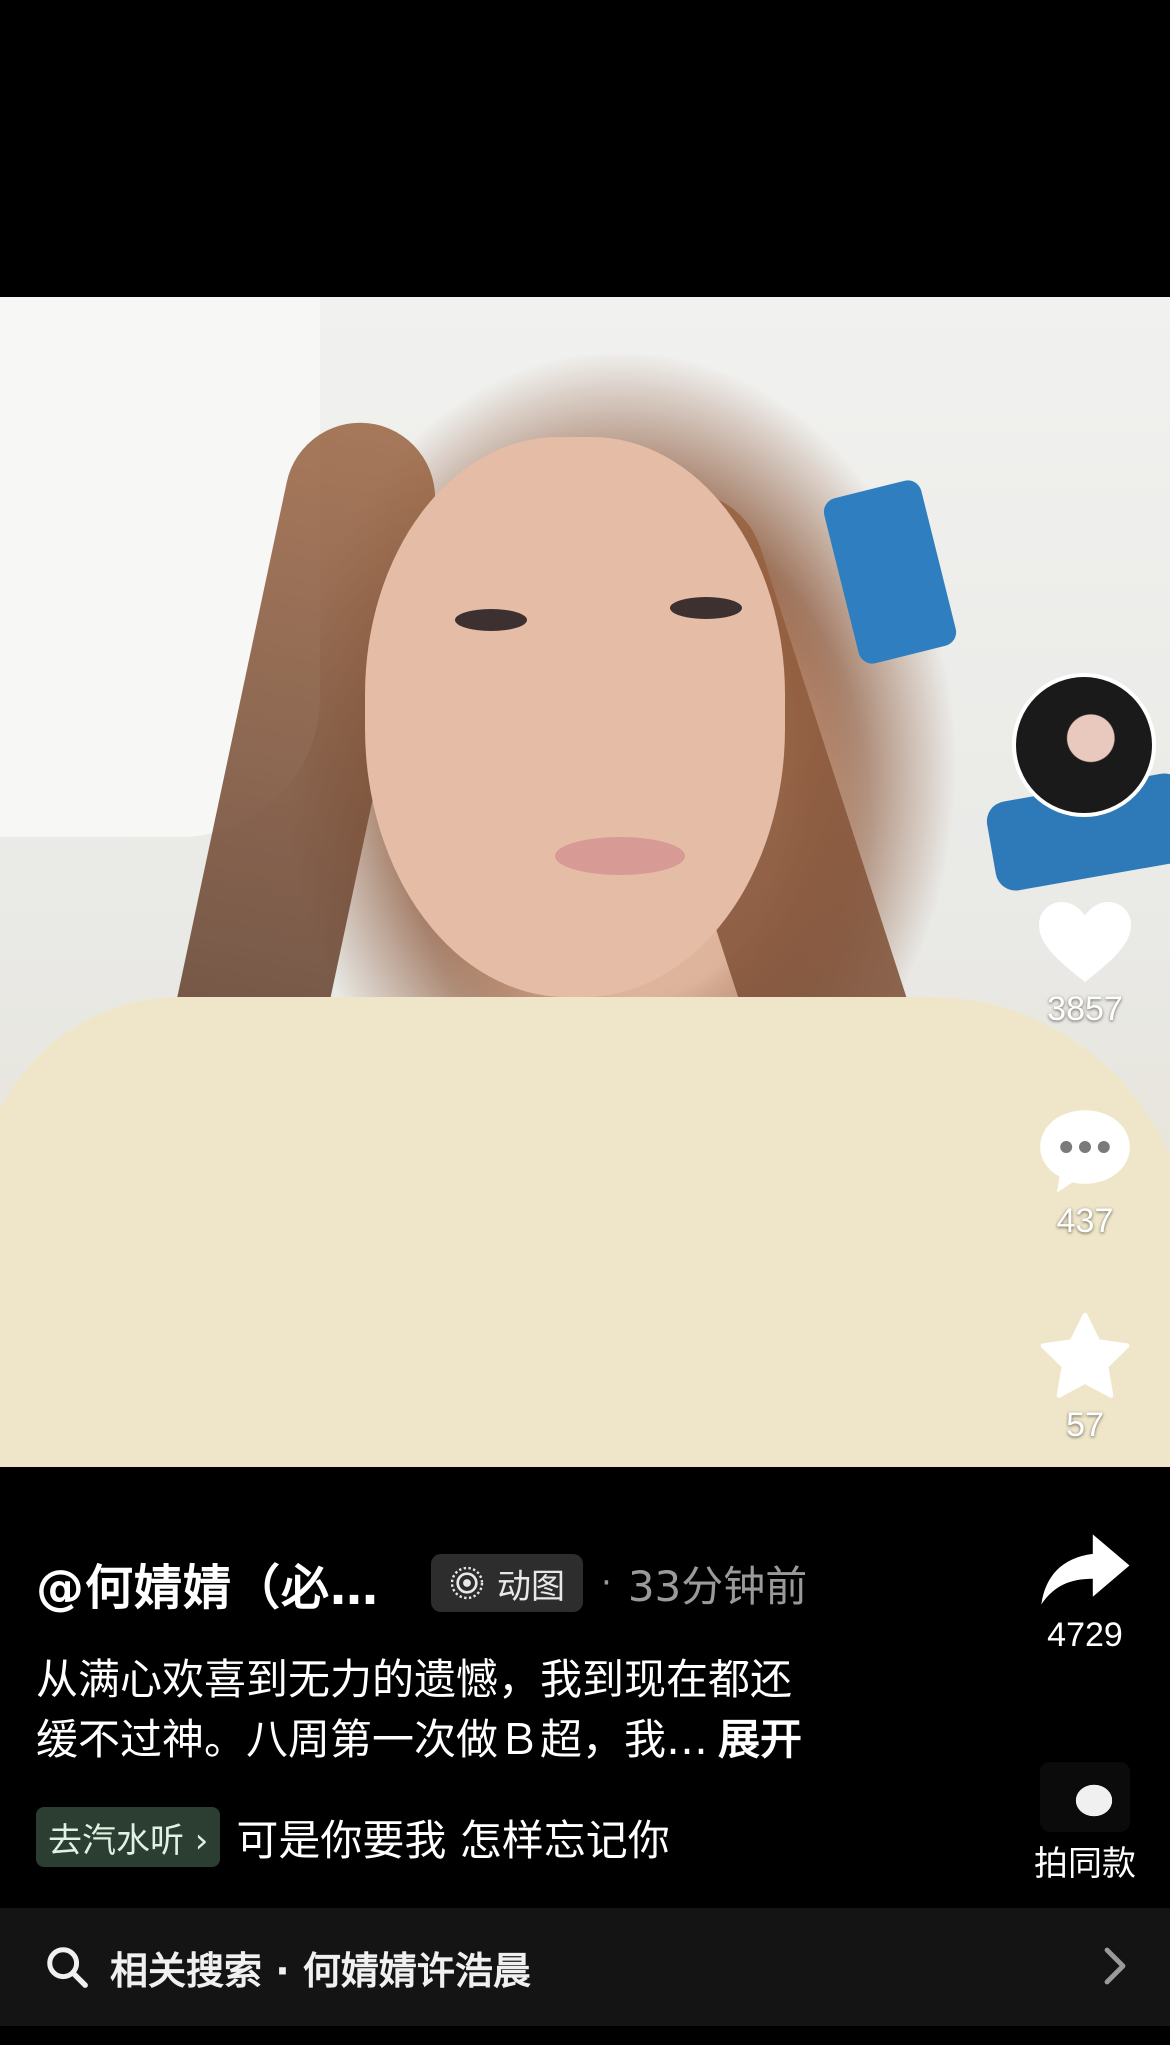 This screenshot has height=2045, width=1170. Describe the element at coordinates (717, 1586) in the screenshot. I see `post-time: 33分钟前` at that location.